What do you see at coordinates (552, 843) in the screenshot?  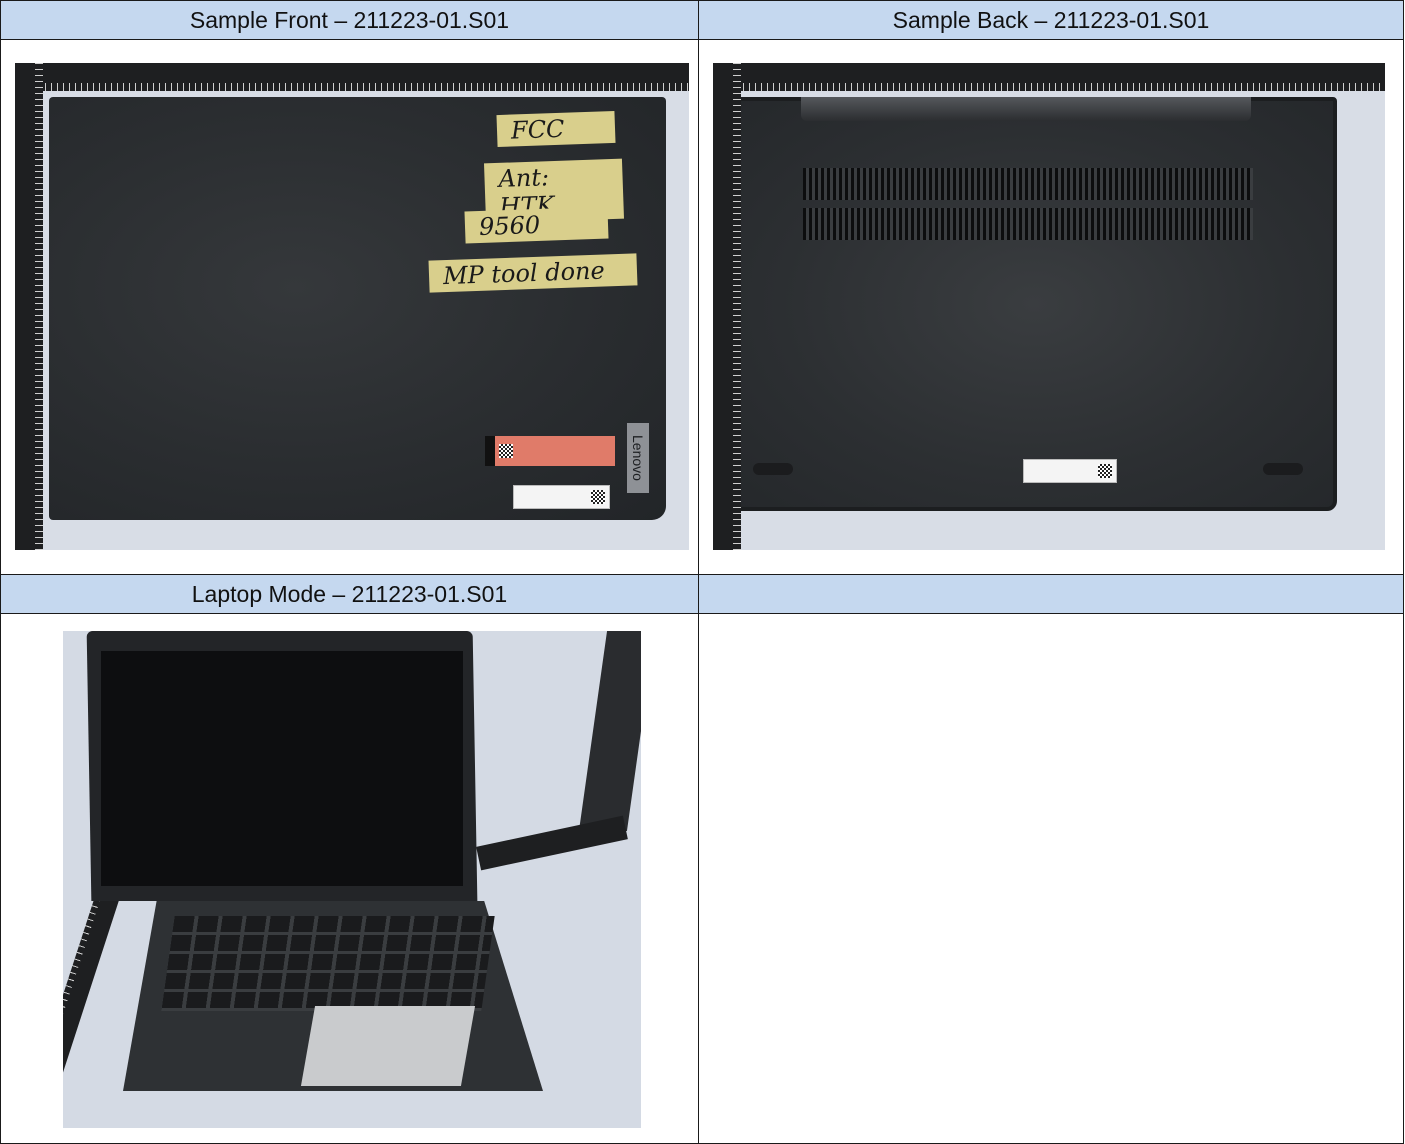 I see `ruler-horizontal` at bounding box center [552, 843].